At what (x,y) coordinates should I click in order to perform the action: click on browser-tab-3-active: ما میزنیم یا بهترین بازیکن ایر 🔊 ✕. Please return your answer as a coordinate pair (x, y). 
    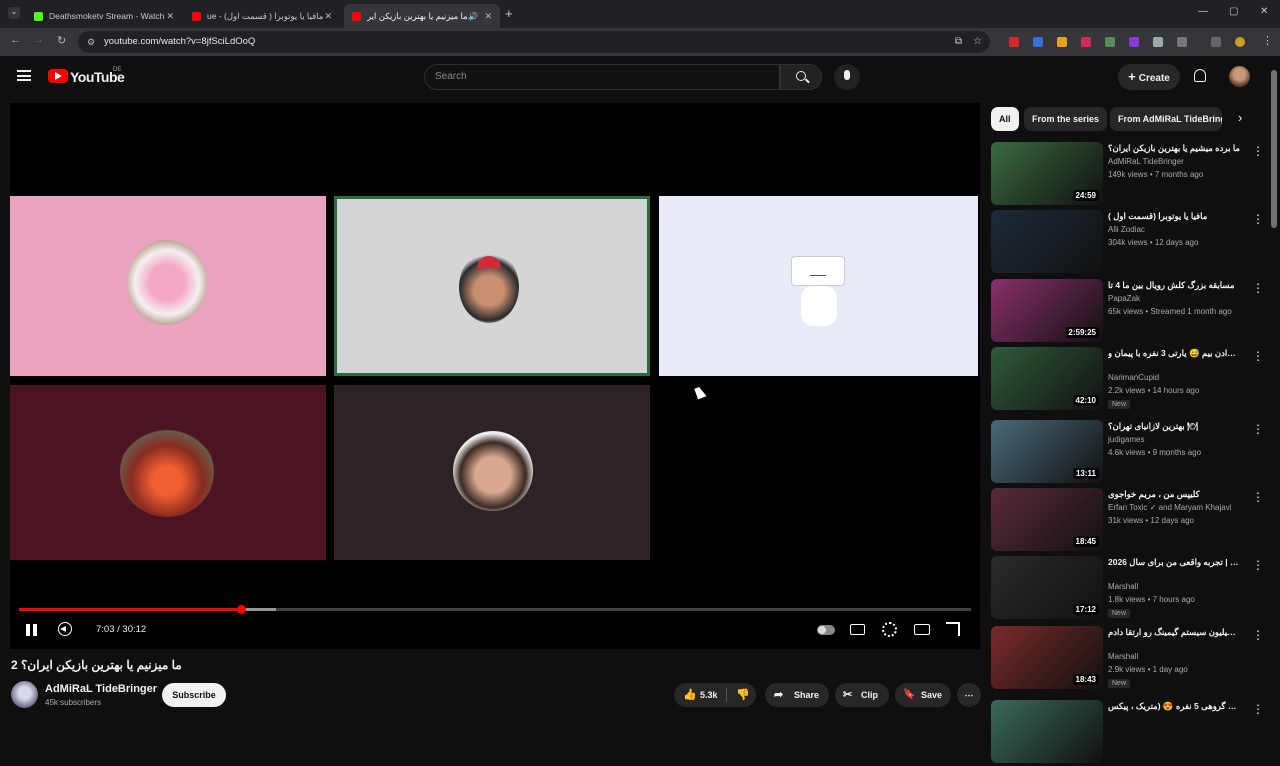
    Looking at the image, I should click on (422, 16).